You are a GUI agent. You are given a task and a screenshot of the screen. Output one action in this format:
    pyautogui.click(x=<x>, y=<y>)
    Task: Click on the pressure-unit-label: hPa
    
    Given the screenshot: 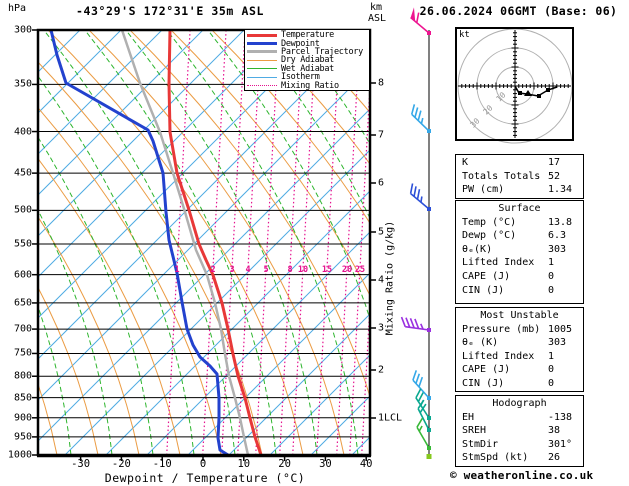 What is the action you would take?
    pyautogui.click(x=17, y=8)
    